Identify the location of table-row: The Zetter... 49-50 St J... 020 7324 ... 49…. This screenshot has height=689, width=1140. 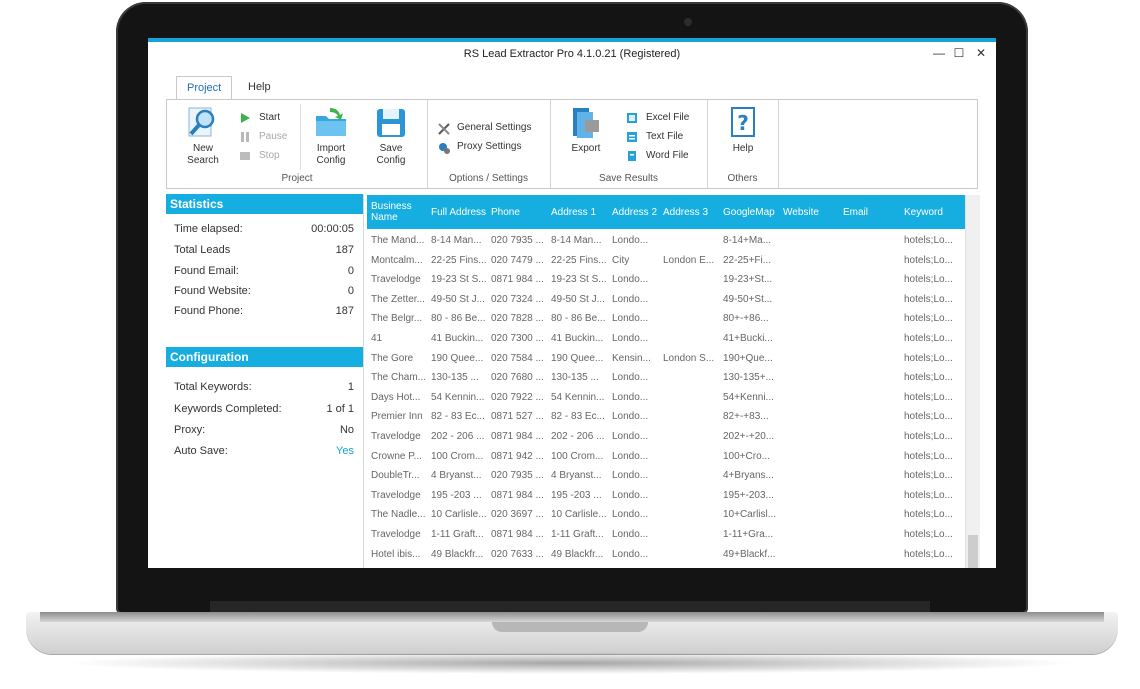
(666, 300).